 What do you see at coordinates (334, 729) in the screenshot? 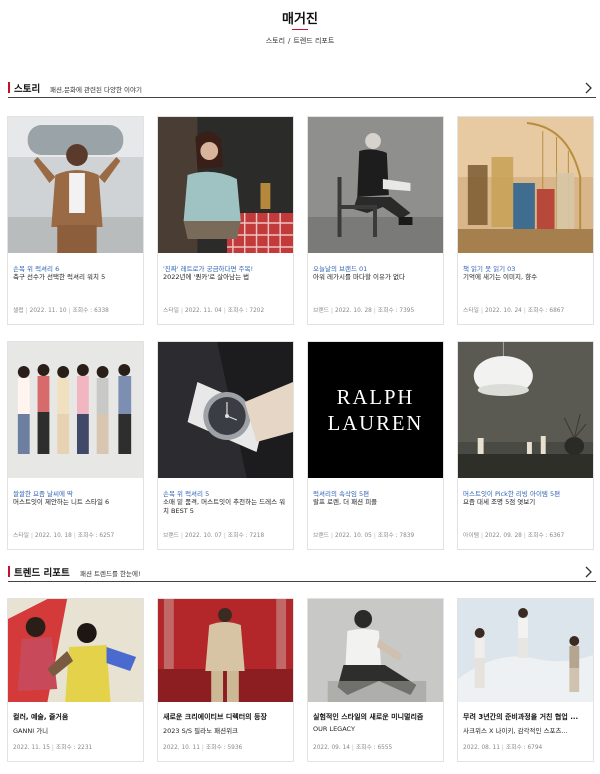
I see `trend-card-subtitle: OUR LEGACY` at bounding box center [334, 729].